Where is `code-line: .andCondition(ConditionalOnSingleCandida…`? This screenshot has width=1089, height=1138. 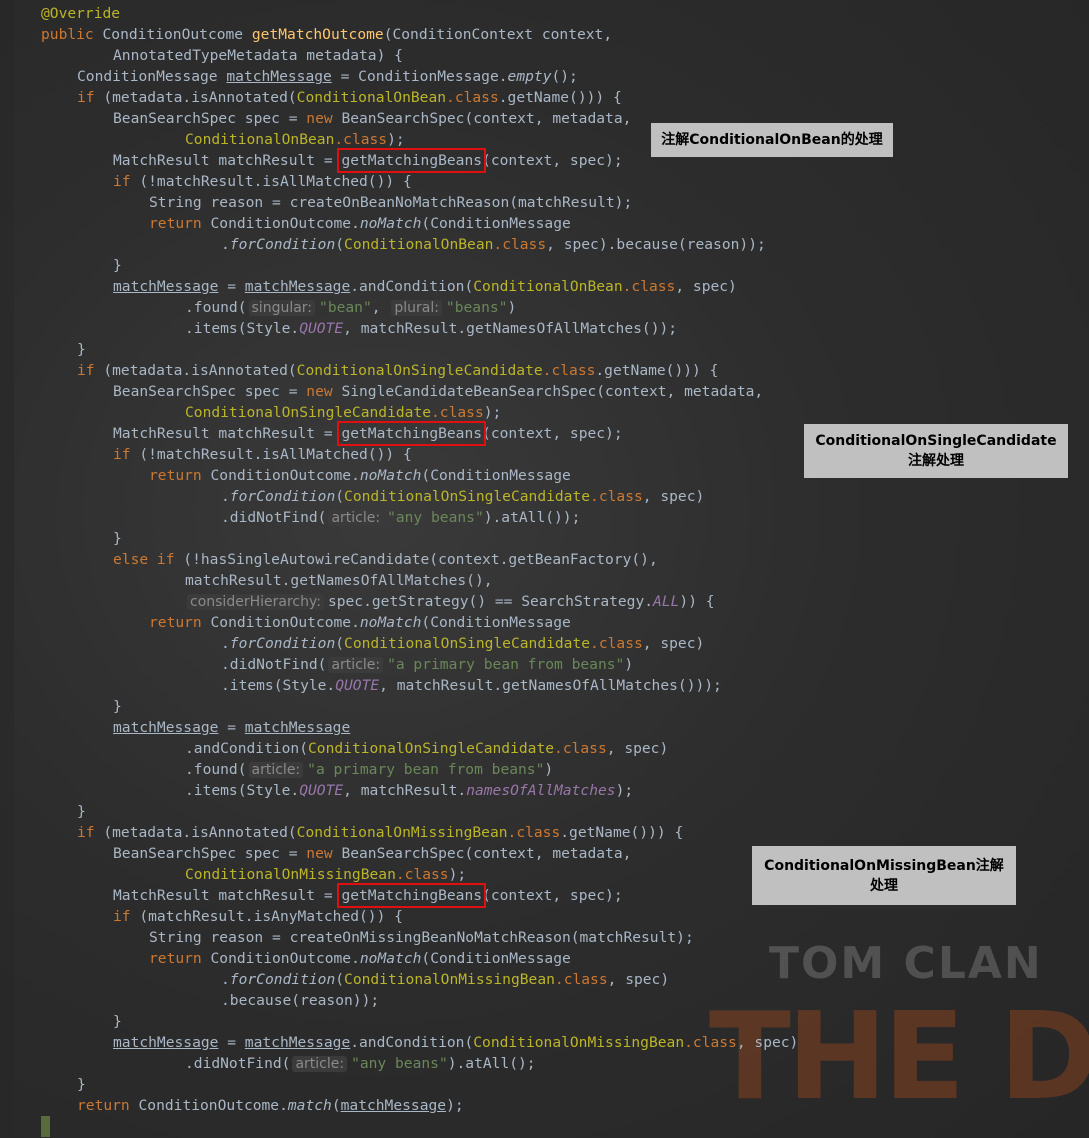
code-line: .andCondition(ConditionalOnSingleCandida… is located at coordinates (419, 748).